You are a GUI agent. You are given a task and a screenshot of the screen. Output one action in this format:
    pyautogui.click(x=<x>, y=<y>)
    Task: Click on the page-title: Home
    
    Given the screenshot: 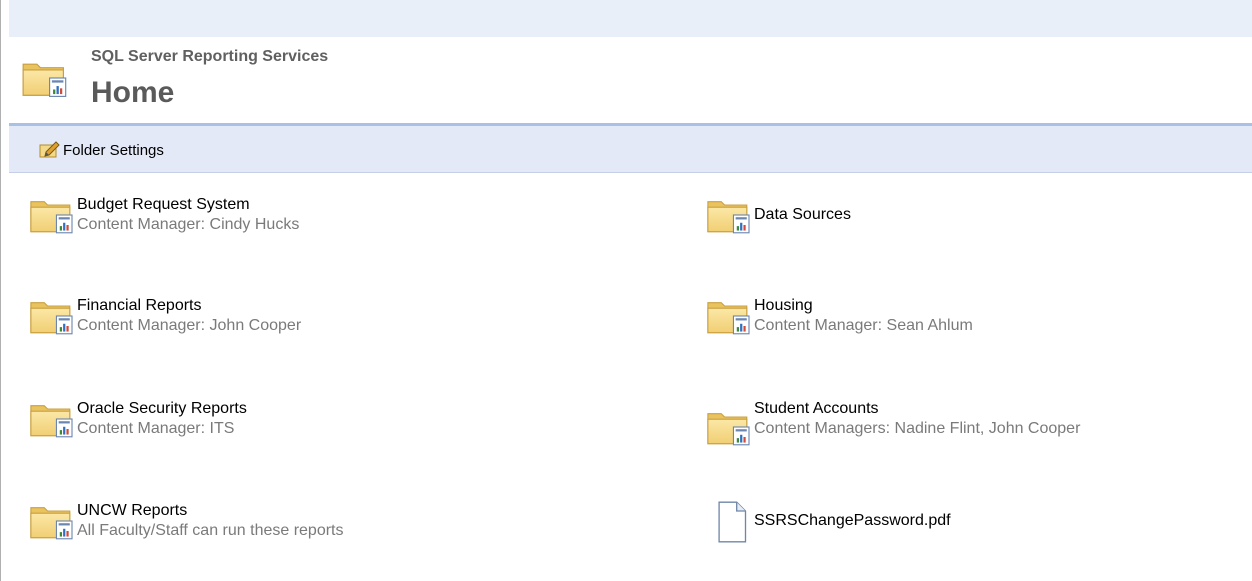 What is the action you would take?
    pyautogui.click(x=133, y=92)
    